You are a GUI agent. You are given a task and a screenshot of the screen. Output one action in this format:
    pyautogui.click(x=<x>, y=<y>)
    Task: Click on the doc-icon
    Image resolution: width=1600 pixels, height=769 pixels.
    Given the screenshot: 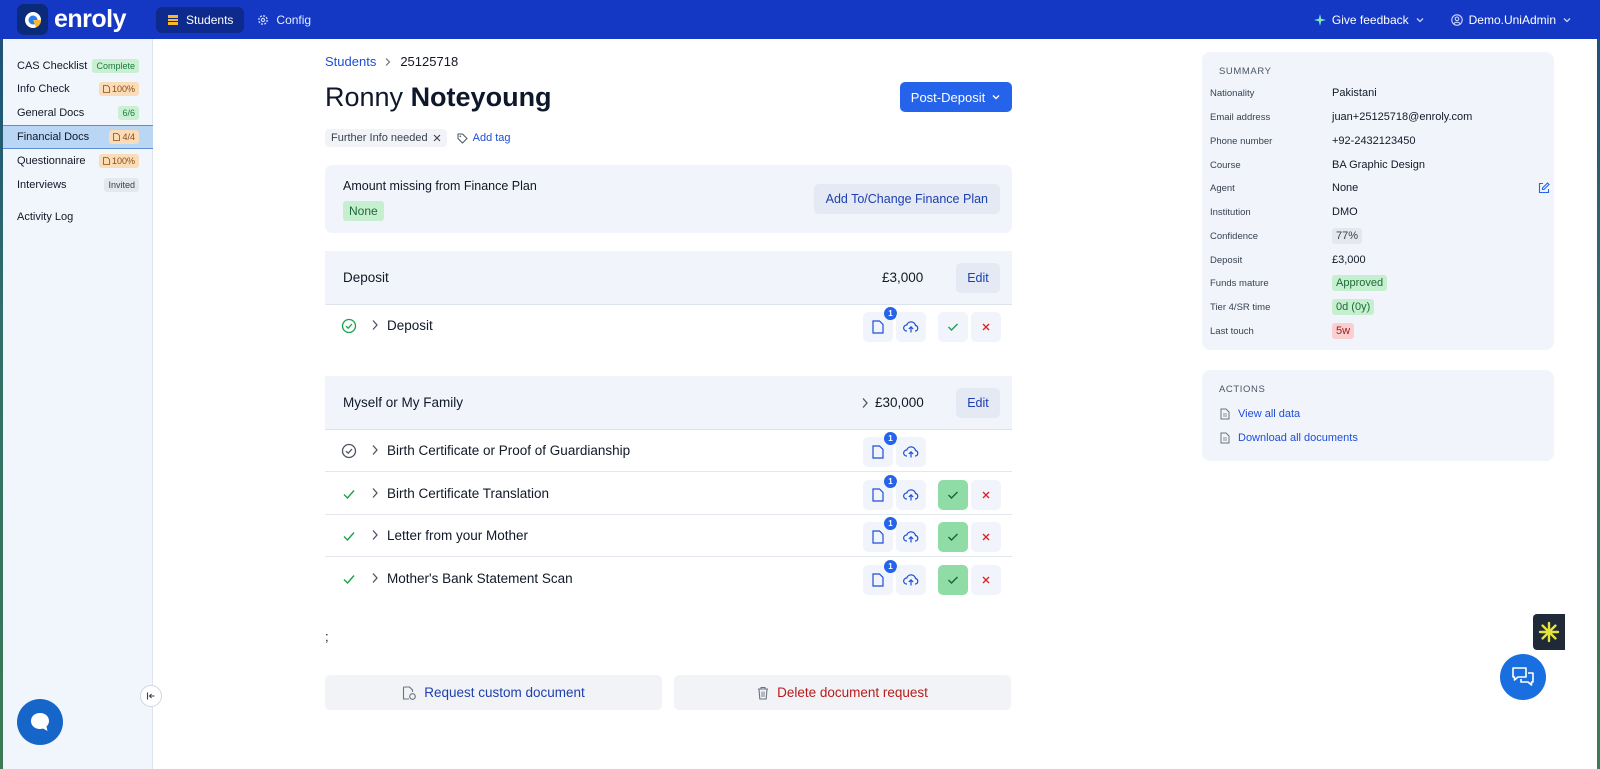 What is the action you would take?
    pyautogui.click(x=106, y=161)
    